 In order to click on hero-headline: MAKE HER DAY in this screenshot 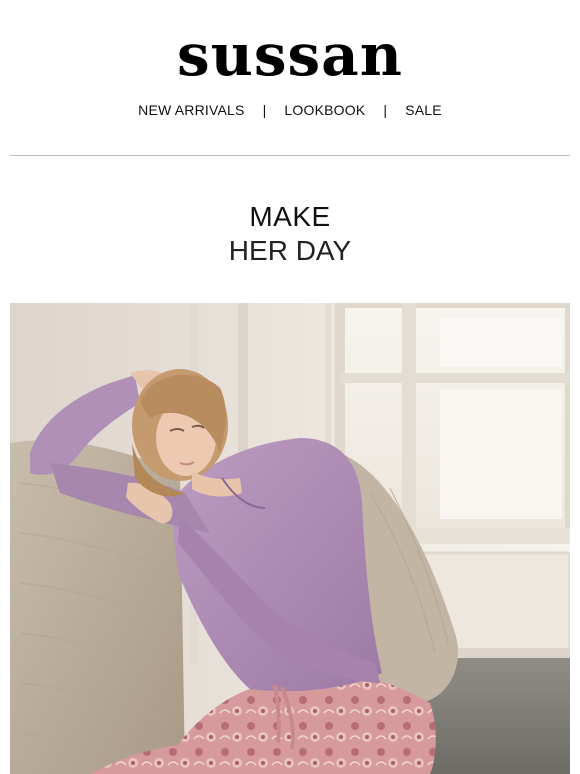, I will do `click(290, 234)`.